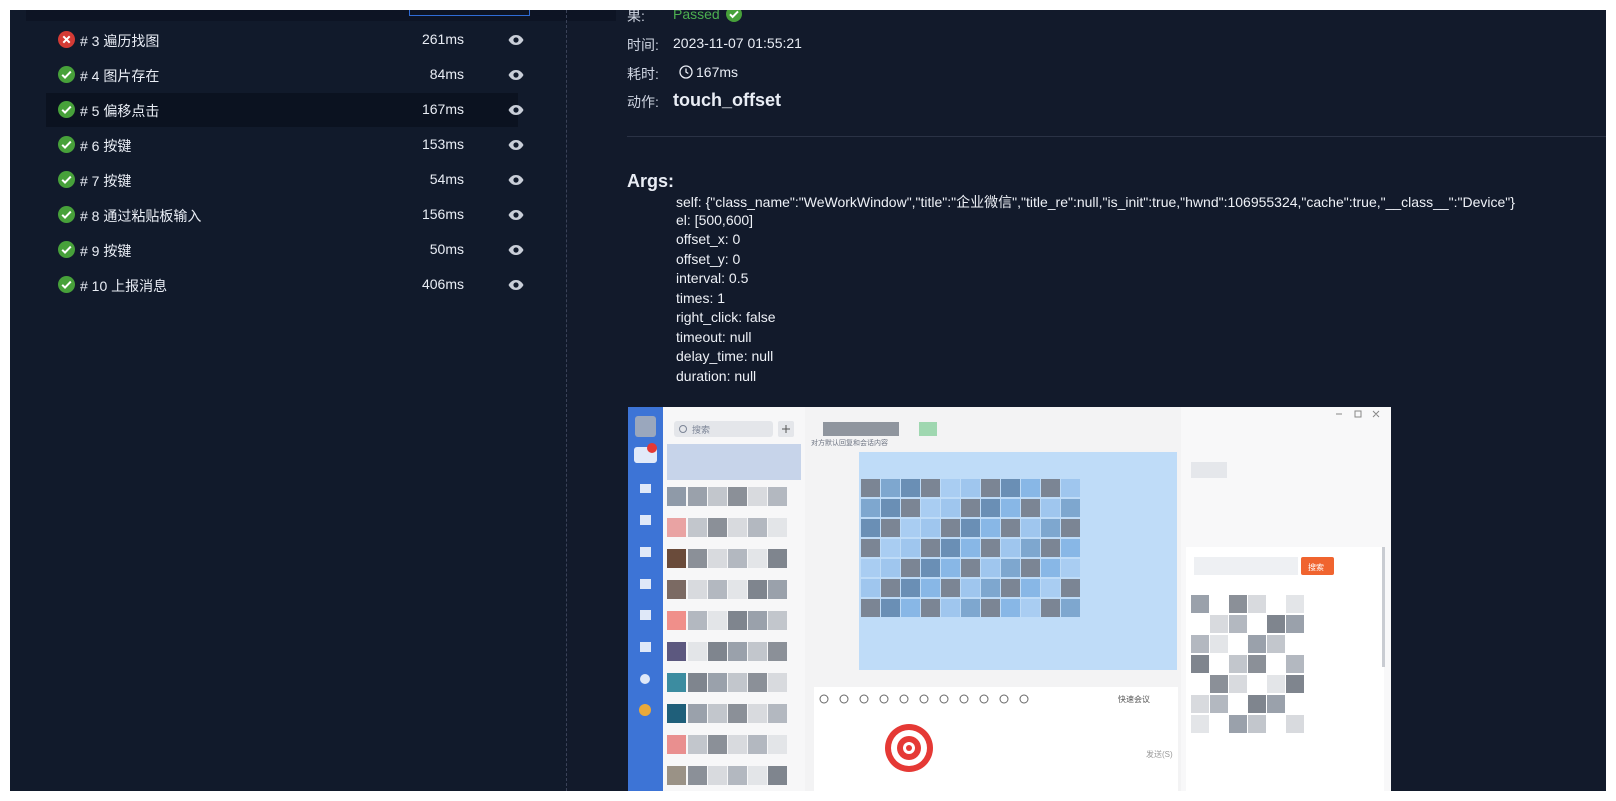 This screenshot has width=1616, height=801. Describe the element at coordinates (708, 239) in the screenshot. I see `arg-line: offset_x: 0` at that location.